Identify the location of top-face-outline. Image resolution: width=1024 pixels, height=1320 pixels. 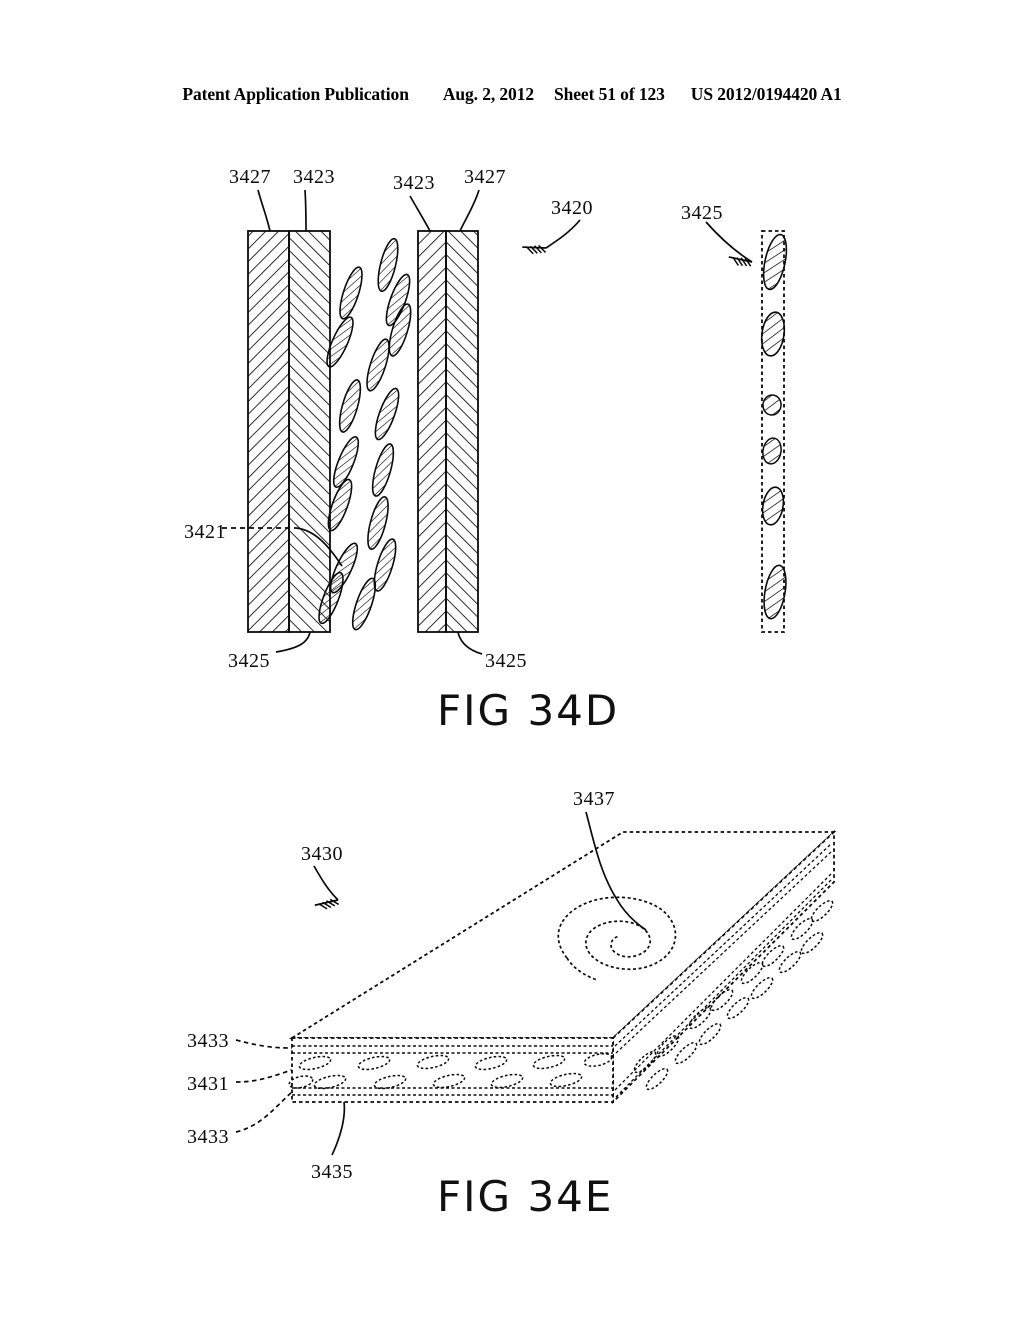
(562, 935).